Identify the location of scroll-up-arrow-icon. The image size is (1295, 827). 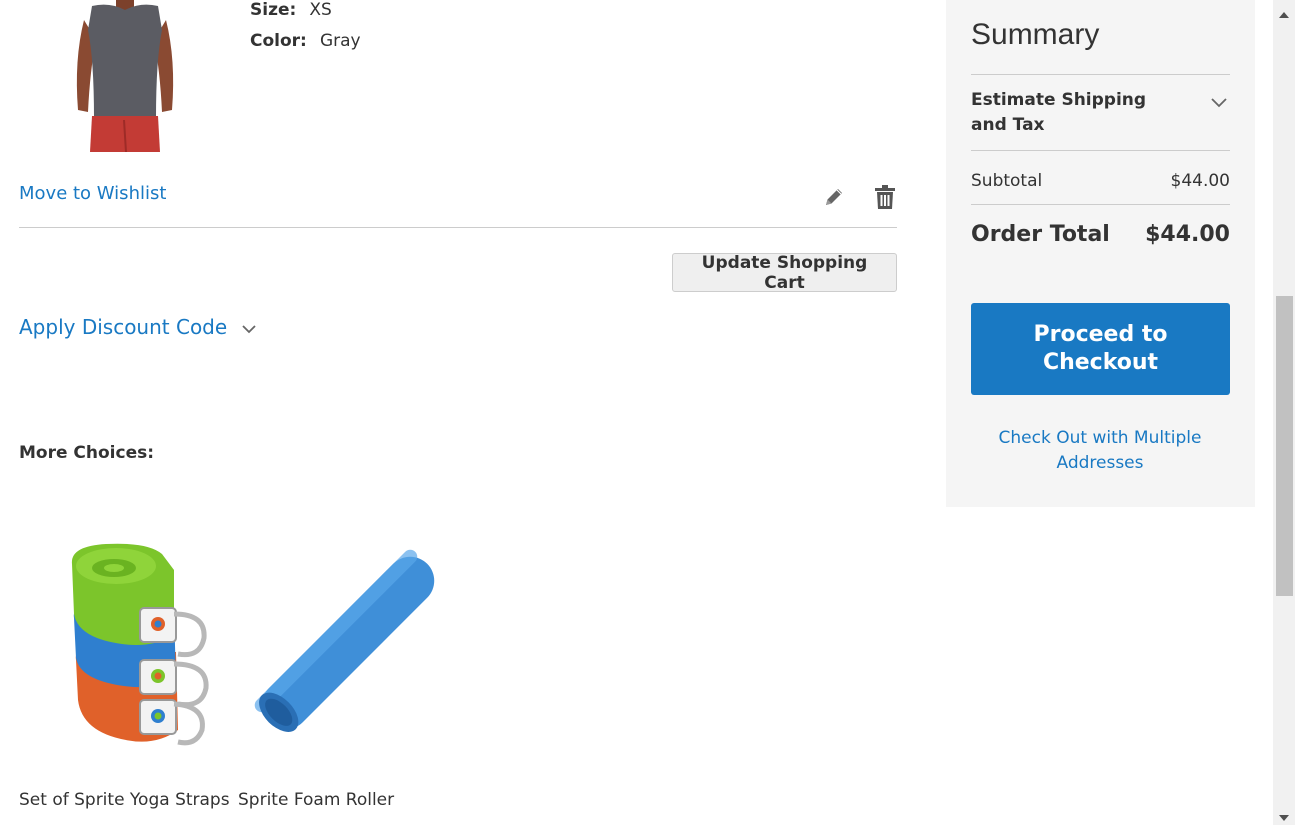
(1284, 11).